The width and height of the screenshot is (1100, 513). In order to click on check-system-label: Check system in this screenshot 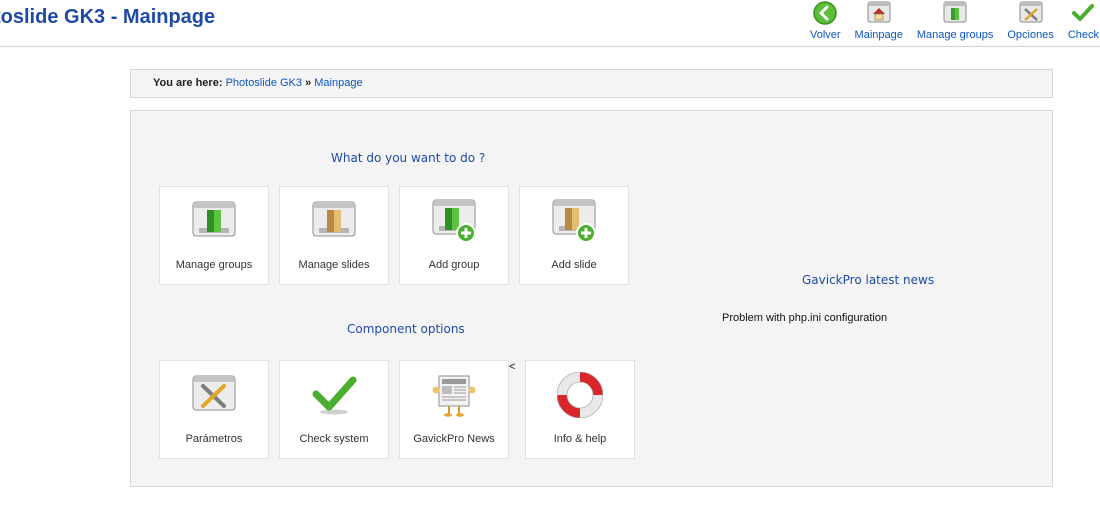, I will do `click(334, 439)`.